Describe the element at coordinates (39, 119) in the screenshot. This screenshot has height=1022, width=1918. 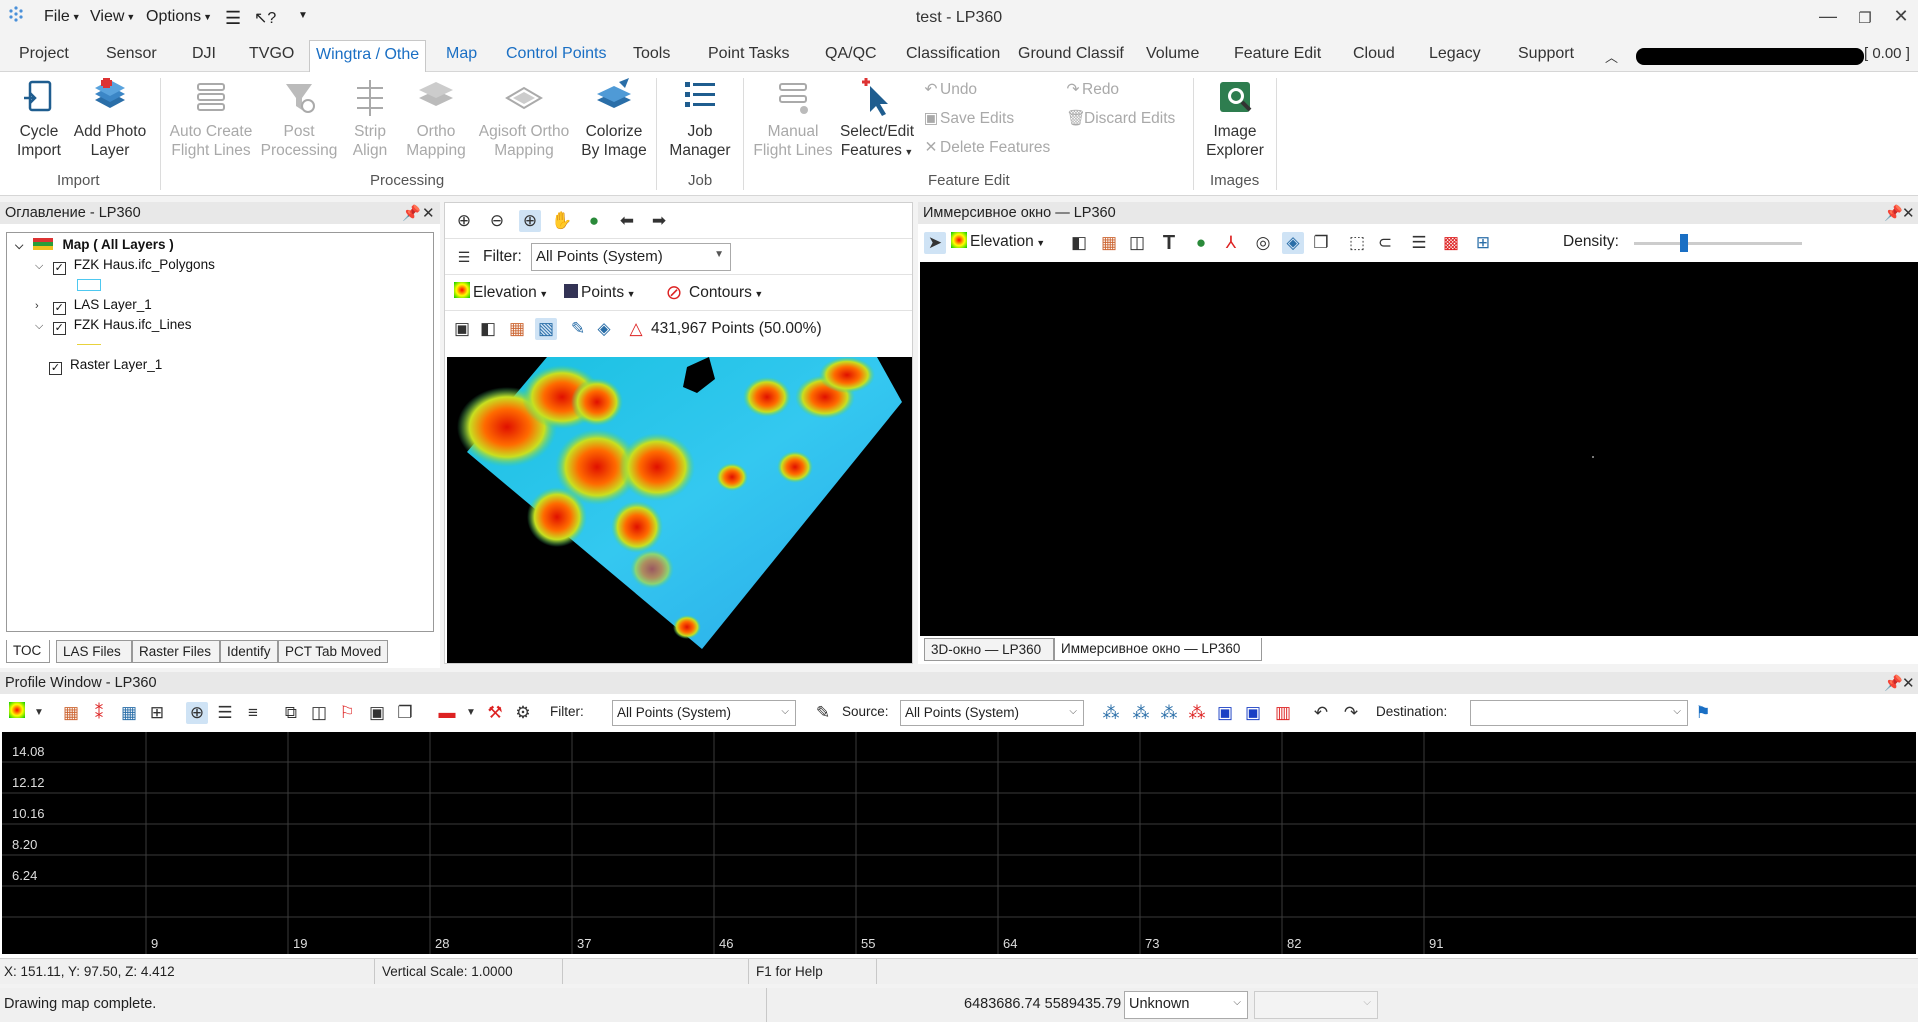
I see `cycle-import-button: Cycle Import` at that location.